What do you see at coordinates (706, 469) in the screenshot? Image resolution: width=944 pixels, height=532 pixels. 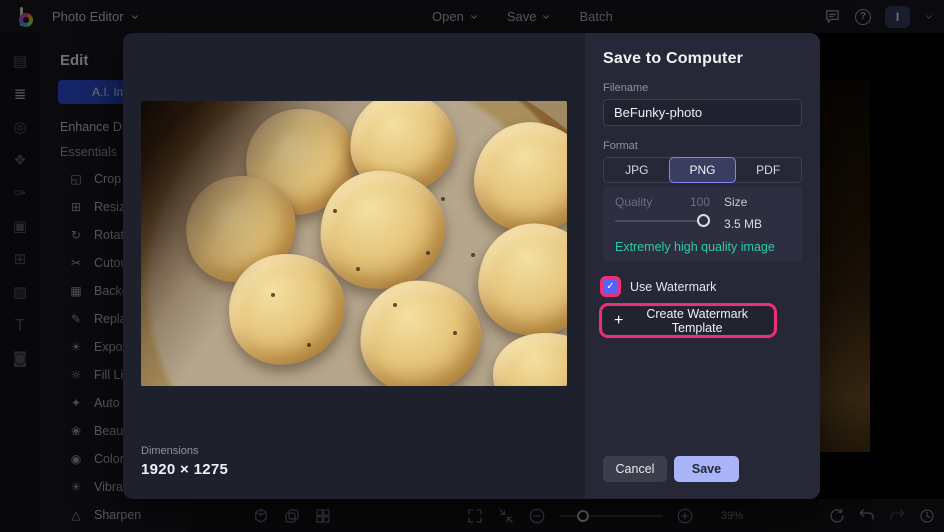 I see `save-button: Save` at bounding box center [706, 469].